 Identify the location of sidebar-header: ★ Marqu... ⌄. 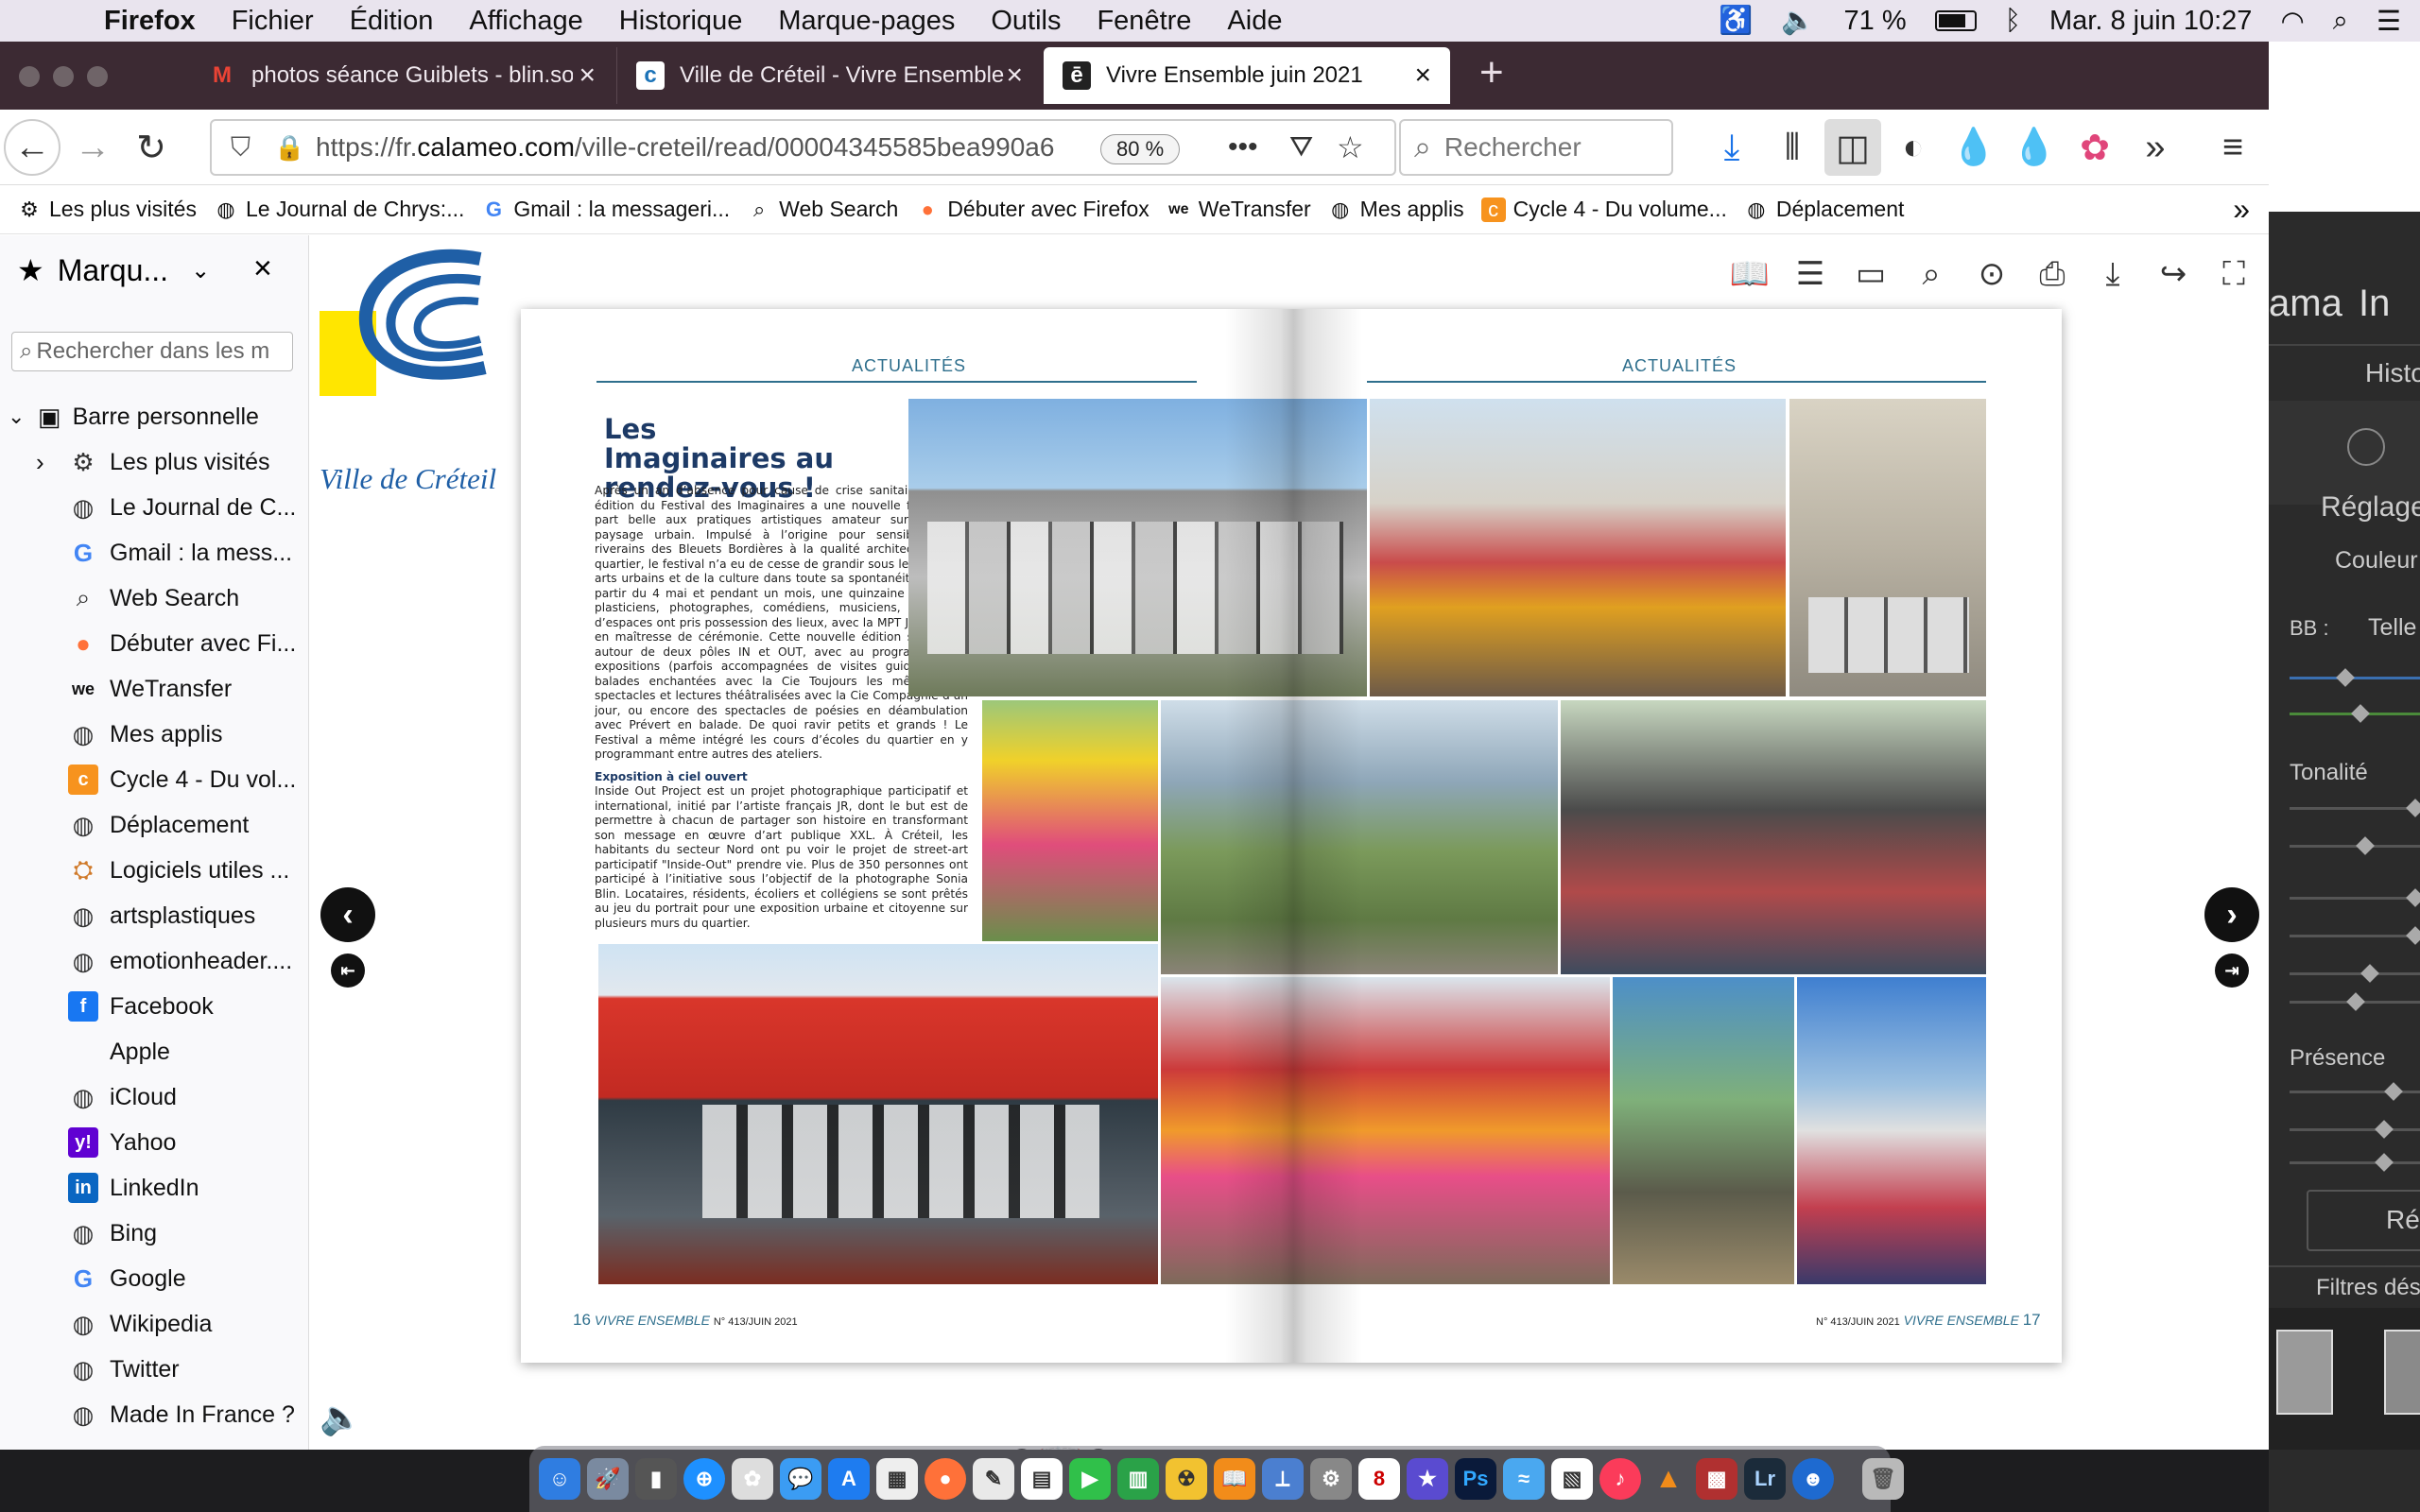
(113, 270).